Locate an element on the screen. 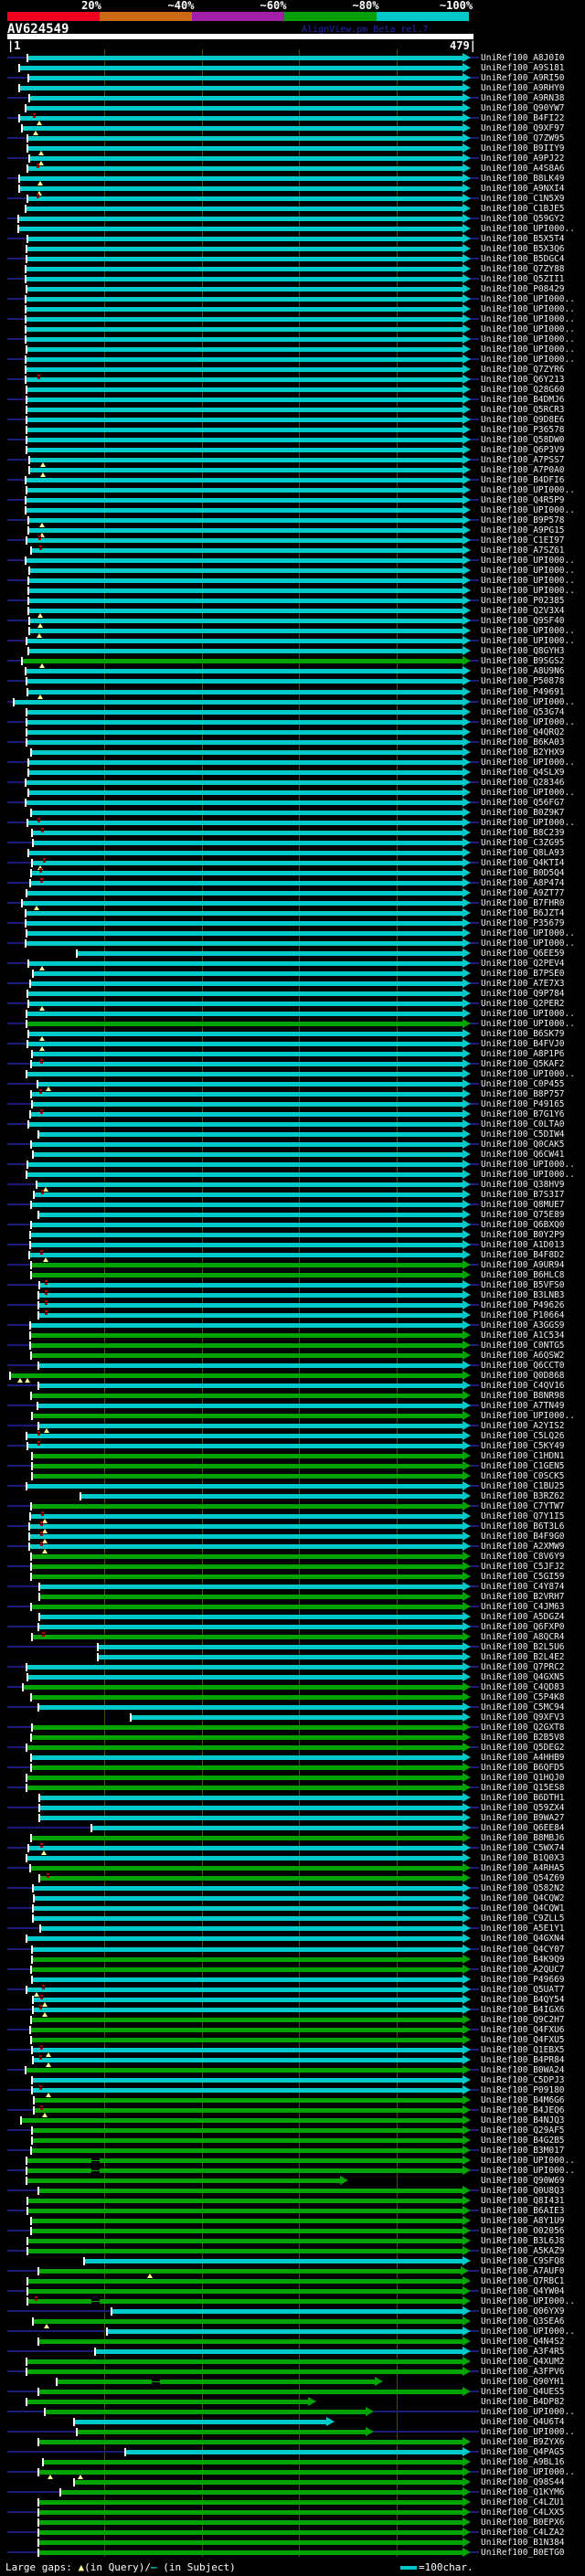  hit-label: UniRef100_B3LNB3 is located at coordinates (523, 1295).